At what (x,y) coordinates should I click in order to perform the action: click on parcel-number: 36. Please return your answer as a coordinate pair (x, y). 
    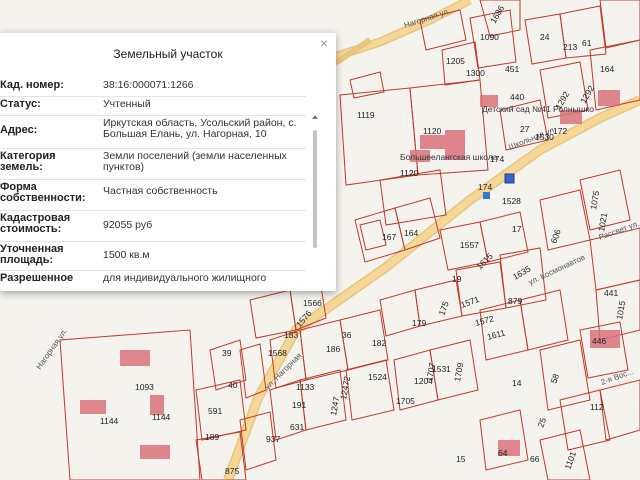
    Looking at the image, I should click on (347, 335).